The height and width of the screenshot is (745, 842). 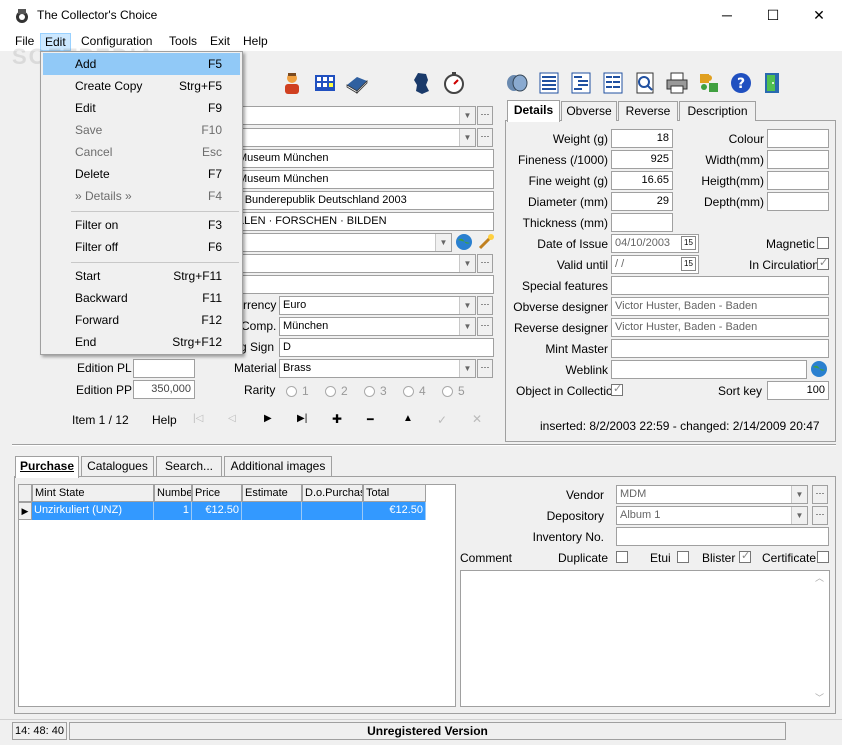 I want to click on grid-header-date-of-purchase: D.o.Purchas, so click(x=332, y=493).